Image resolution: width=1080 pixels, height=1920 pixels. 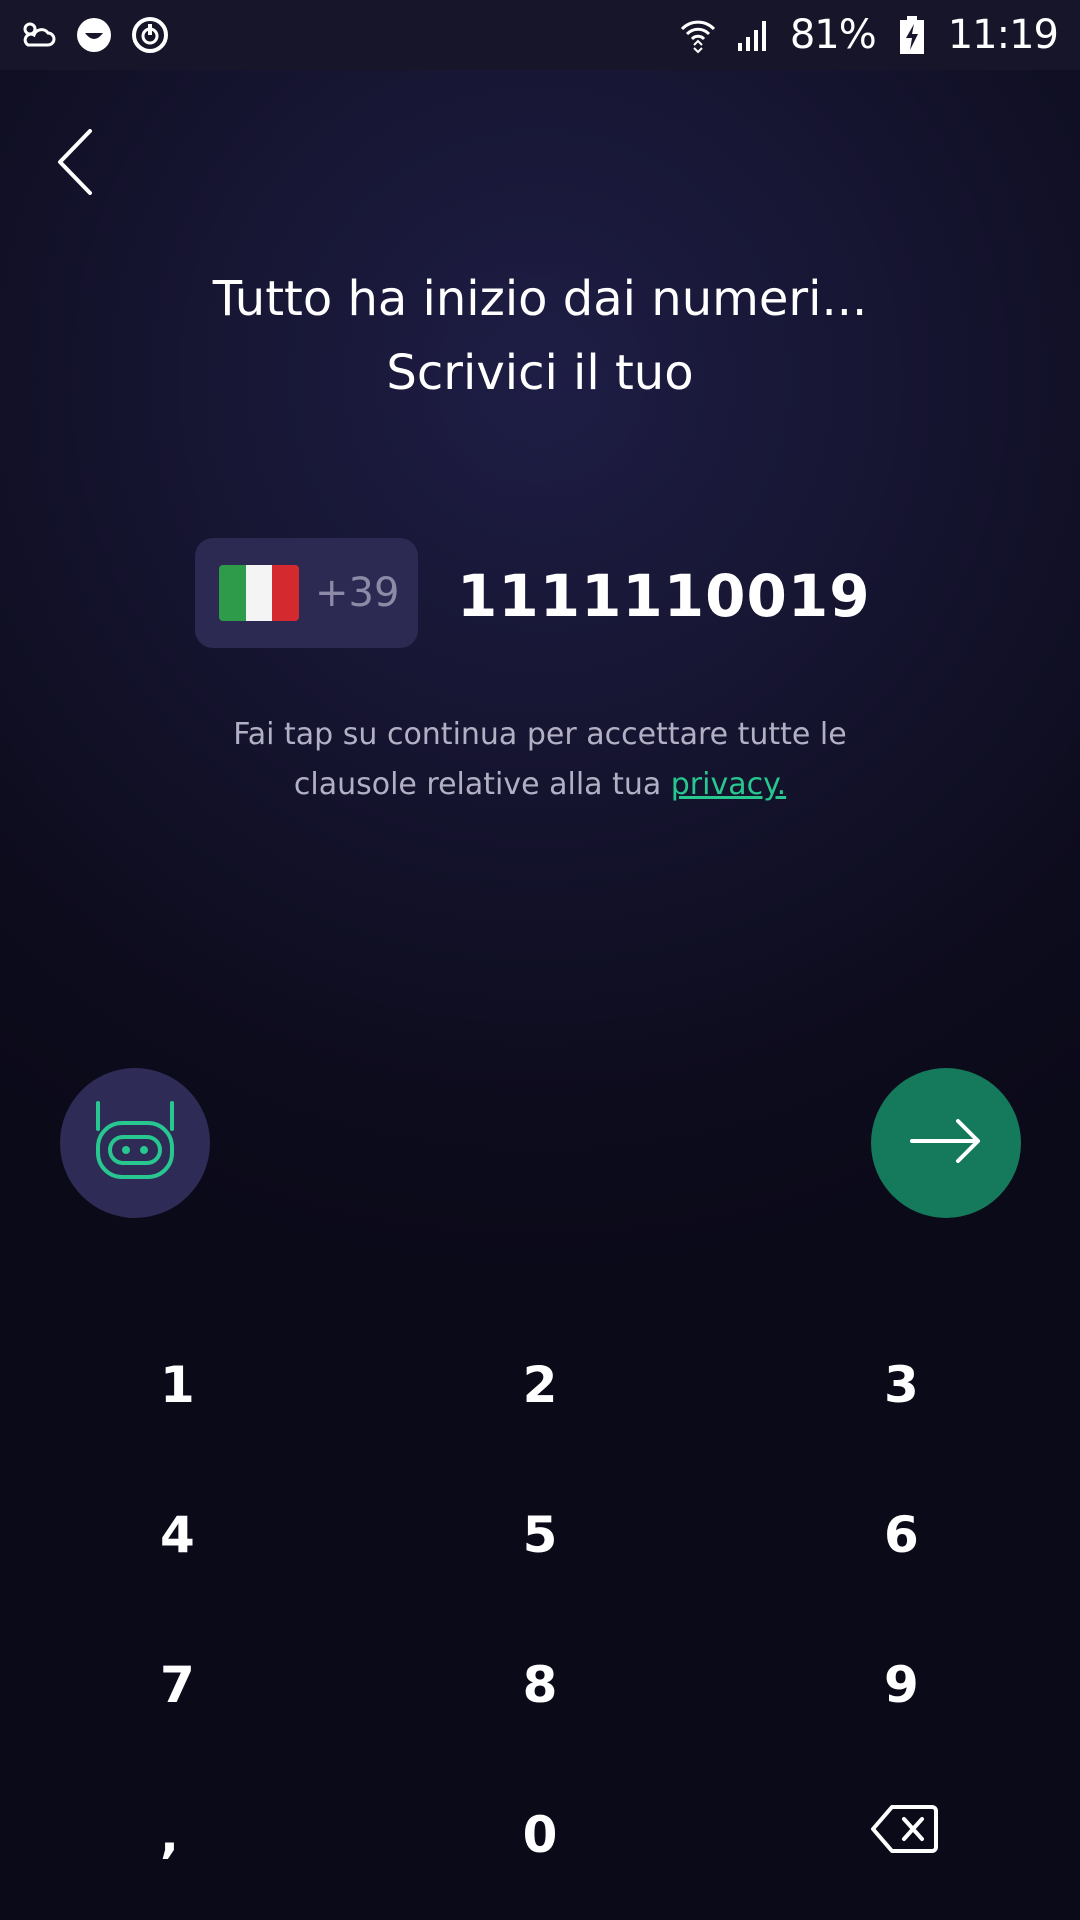 What do you see at coordinates (540, 1685) in the screenshot?
I see `key-8: 8` at bounding box center [540, 1685].